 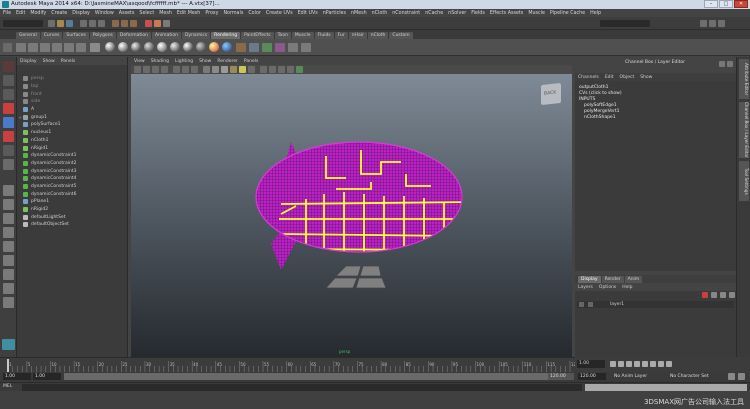 I want to click on grid-icon, so click(x=176, y=69).